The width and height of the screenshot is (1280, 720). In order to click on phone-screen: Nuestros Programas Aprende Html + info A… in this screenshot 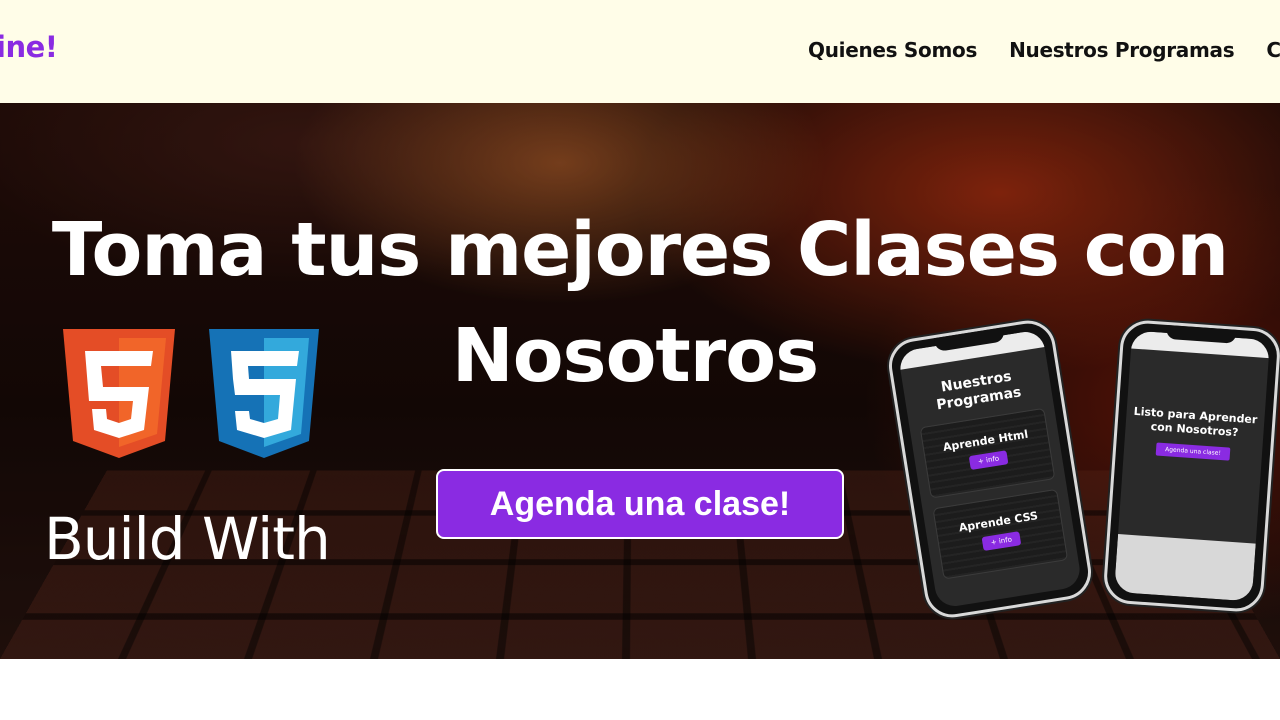, I will do `click(990, 469)`.